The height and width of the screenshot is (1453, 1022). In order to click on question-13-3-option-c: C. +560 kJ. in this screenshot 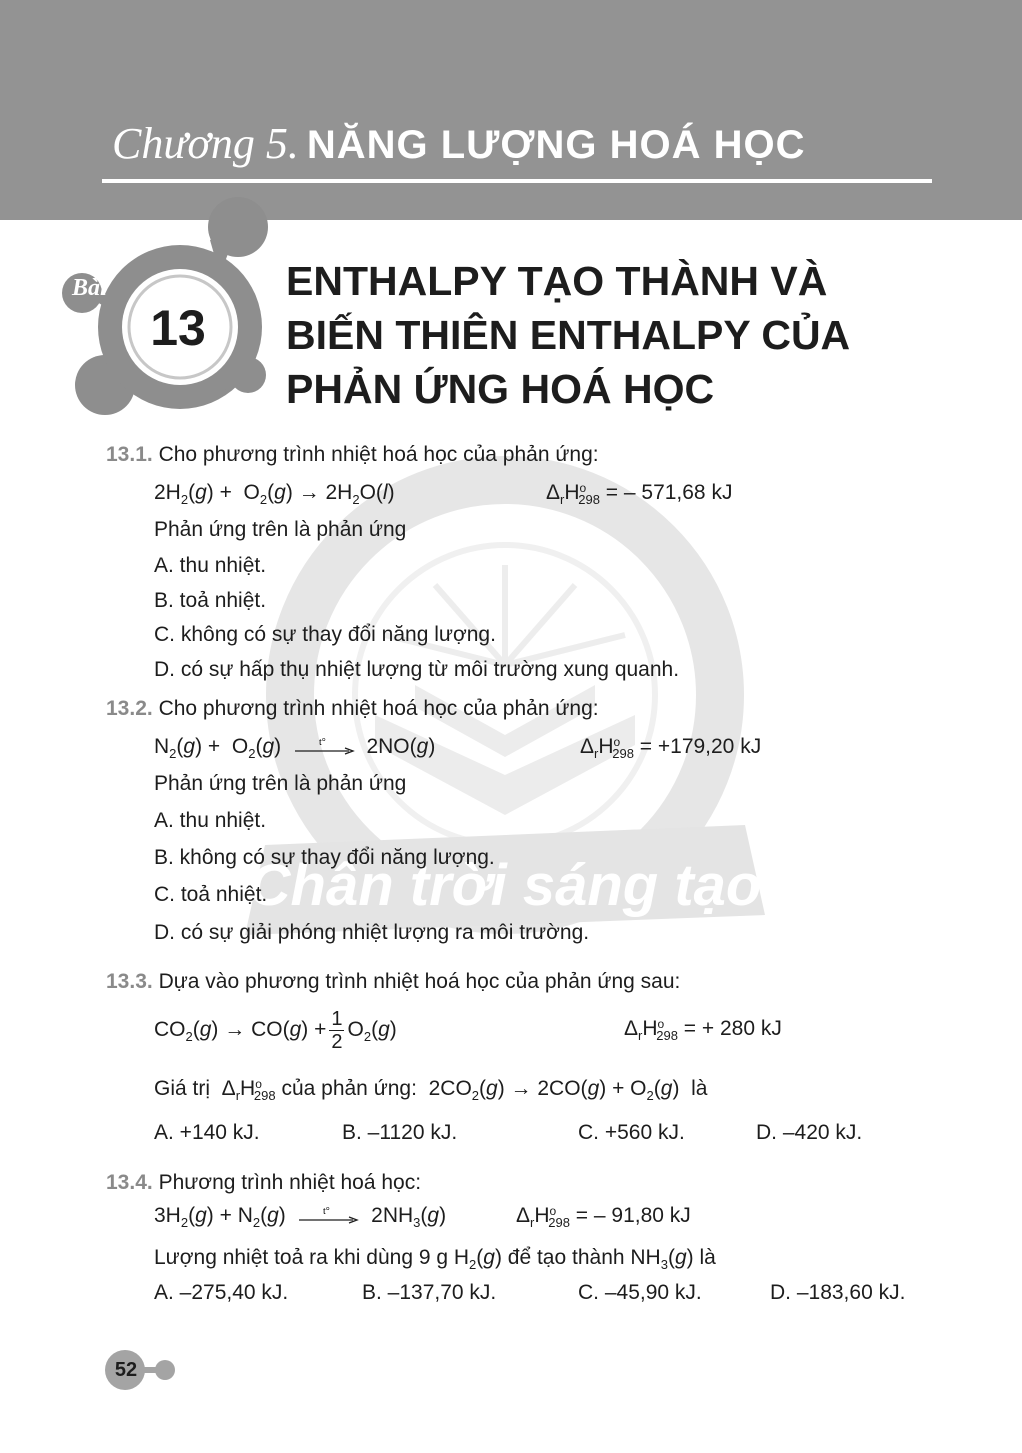, I will do `click(631, 1132)`.